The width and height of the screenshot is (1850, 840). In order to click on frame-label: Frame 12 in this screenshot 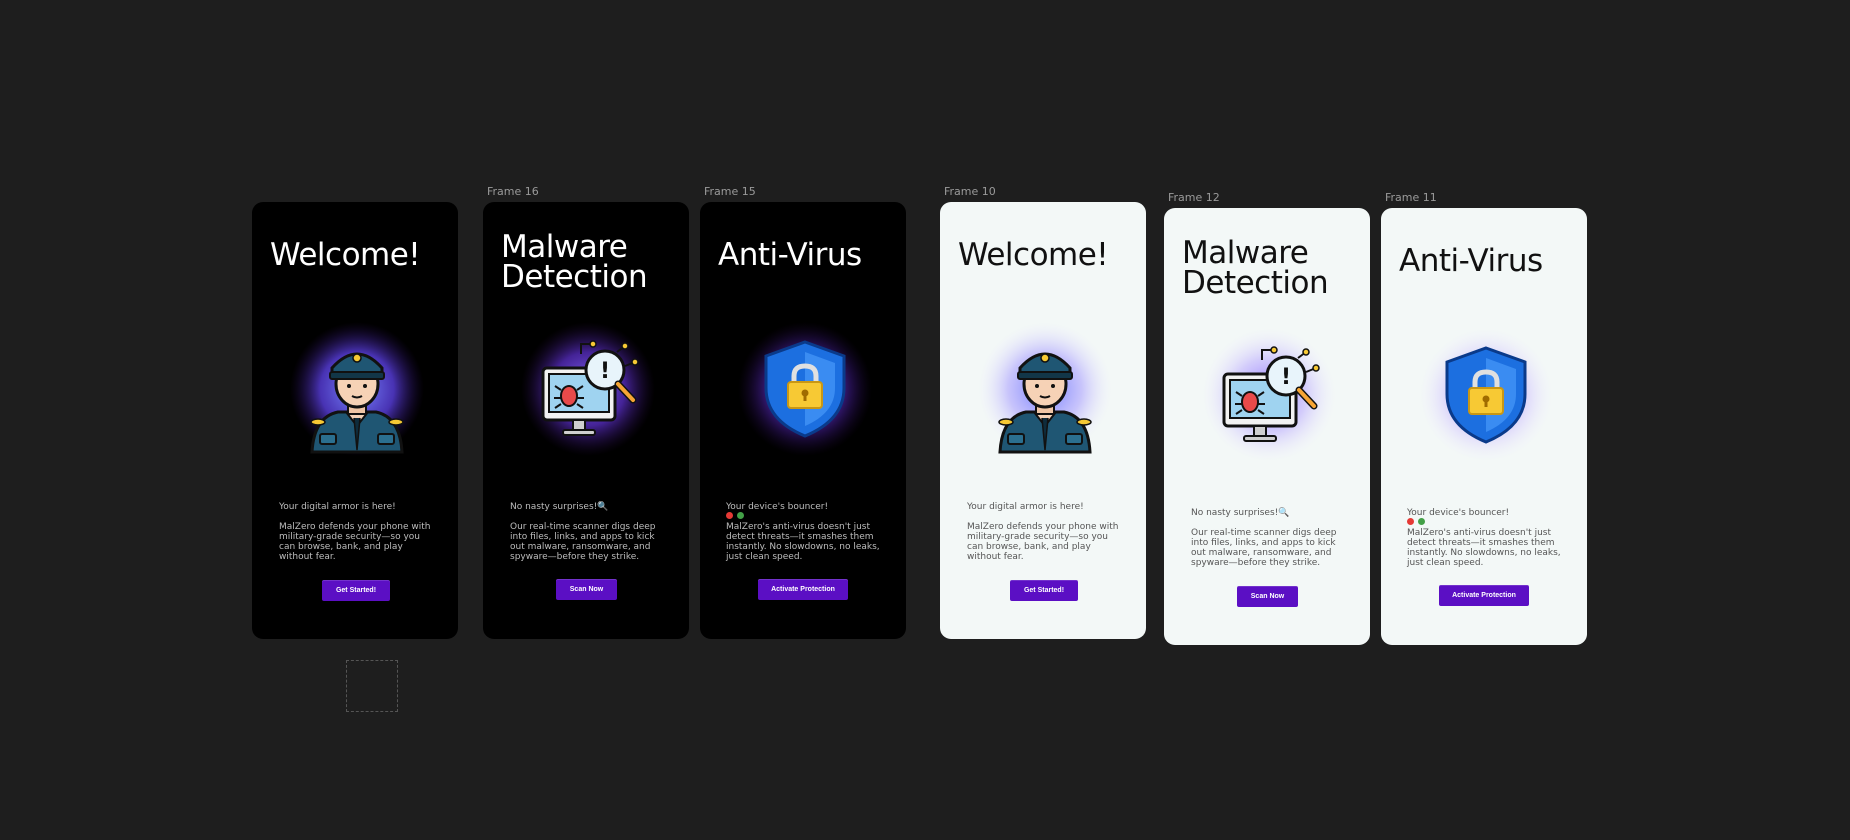, I will do `click(1194, 197)`.